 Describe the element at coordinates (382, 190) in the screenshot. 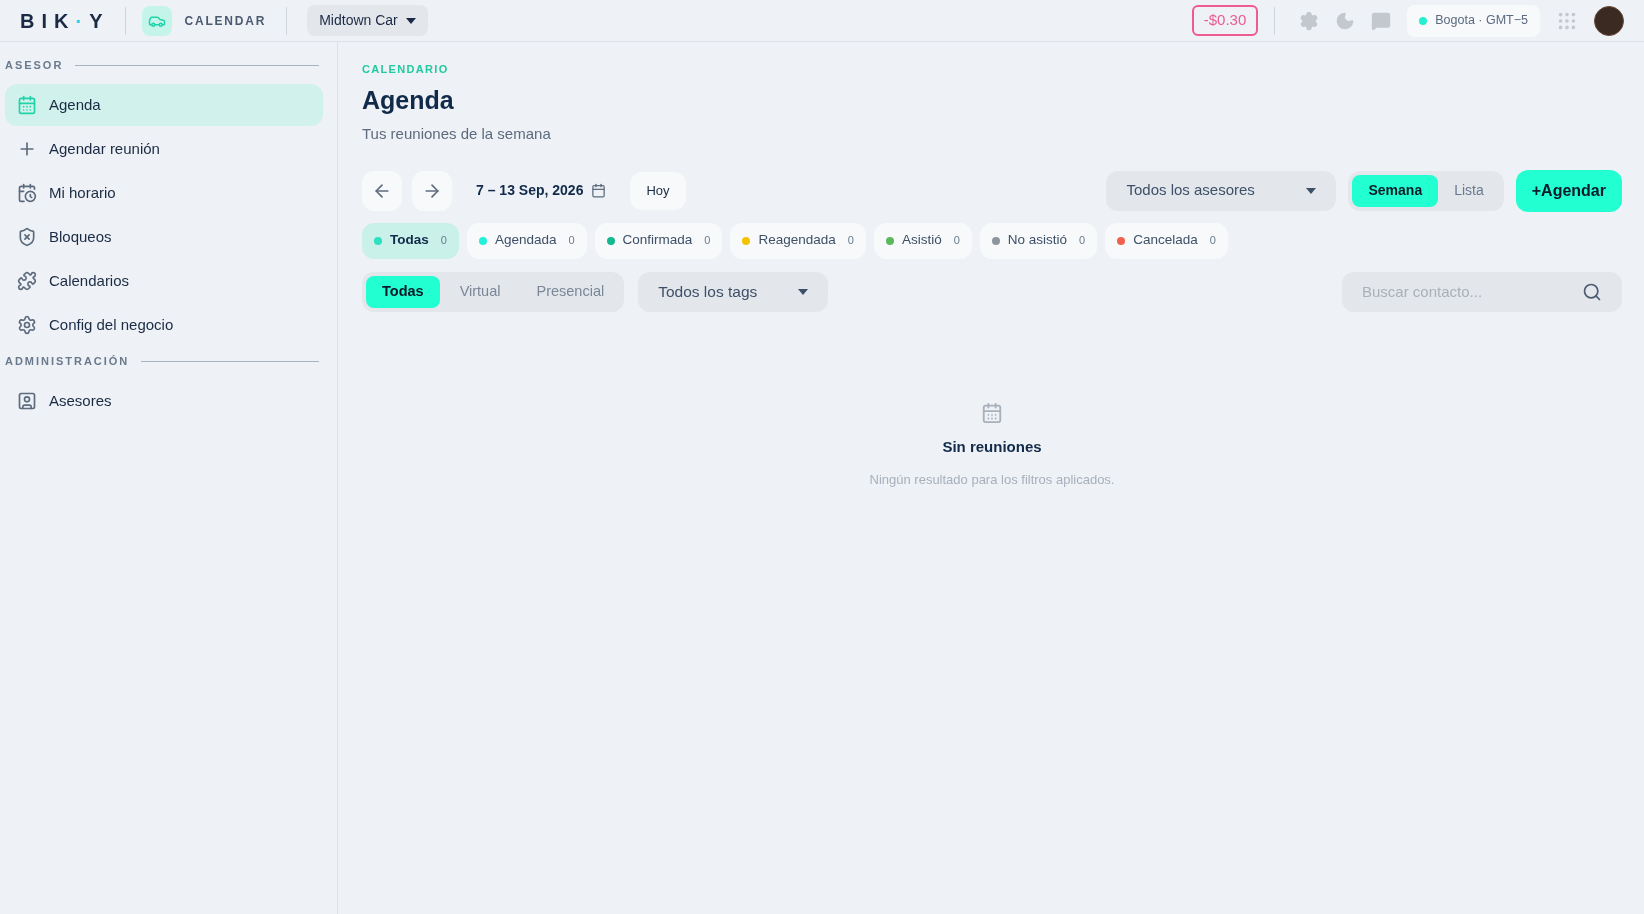

I see `previous-week-button` at that location.